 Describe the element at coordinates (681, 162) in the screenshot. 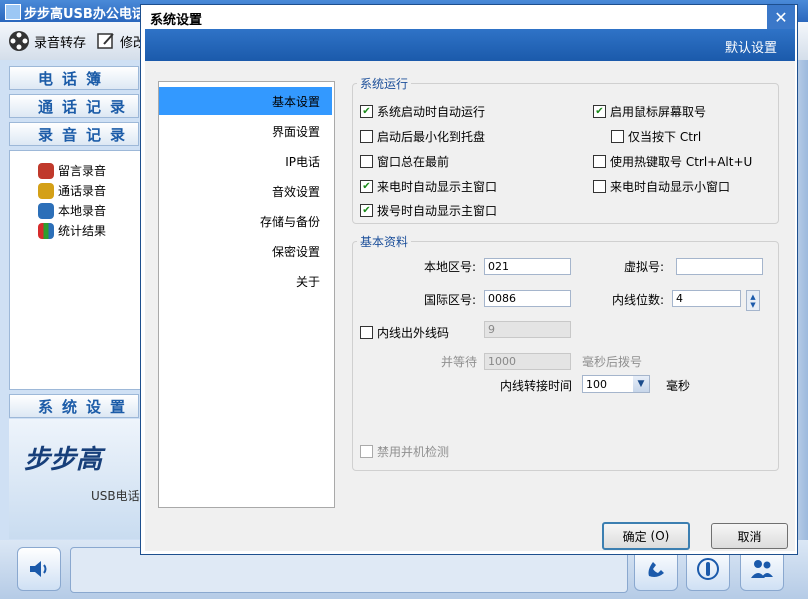

I see `checkbox-label: 使用热键取号 Ctrl+Alt+U` at that location.